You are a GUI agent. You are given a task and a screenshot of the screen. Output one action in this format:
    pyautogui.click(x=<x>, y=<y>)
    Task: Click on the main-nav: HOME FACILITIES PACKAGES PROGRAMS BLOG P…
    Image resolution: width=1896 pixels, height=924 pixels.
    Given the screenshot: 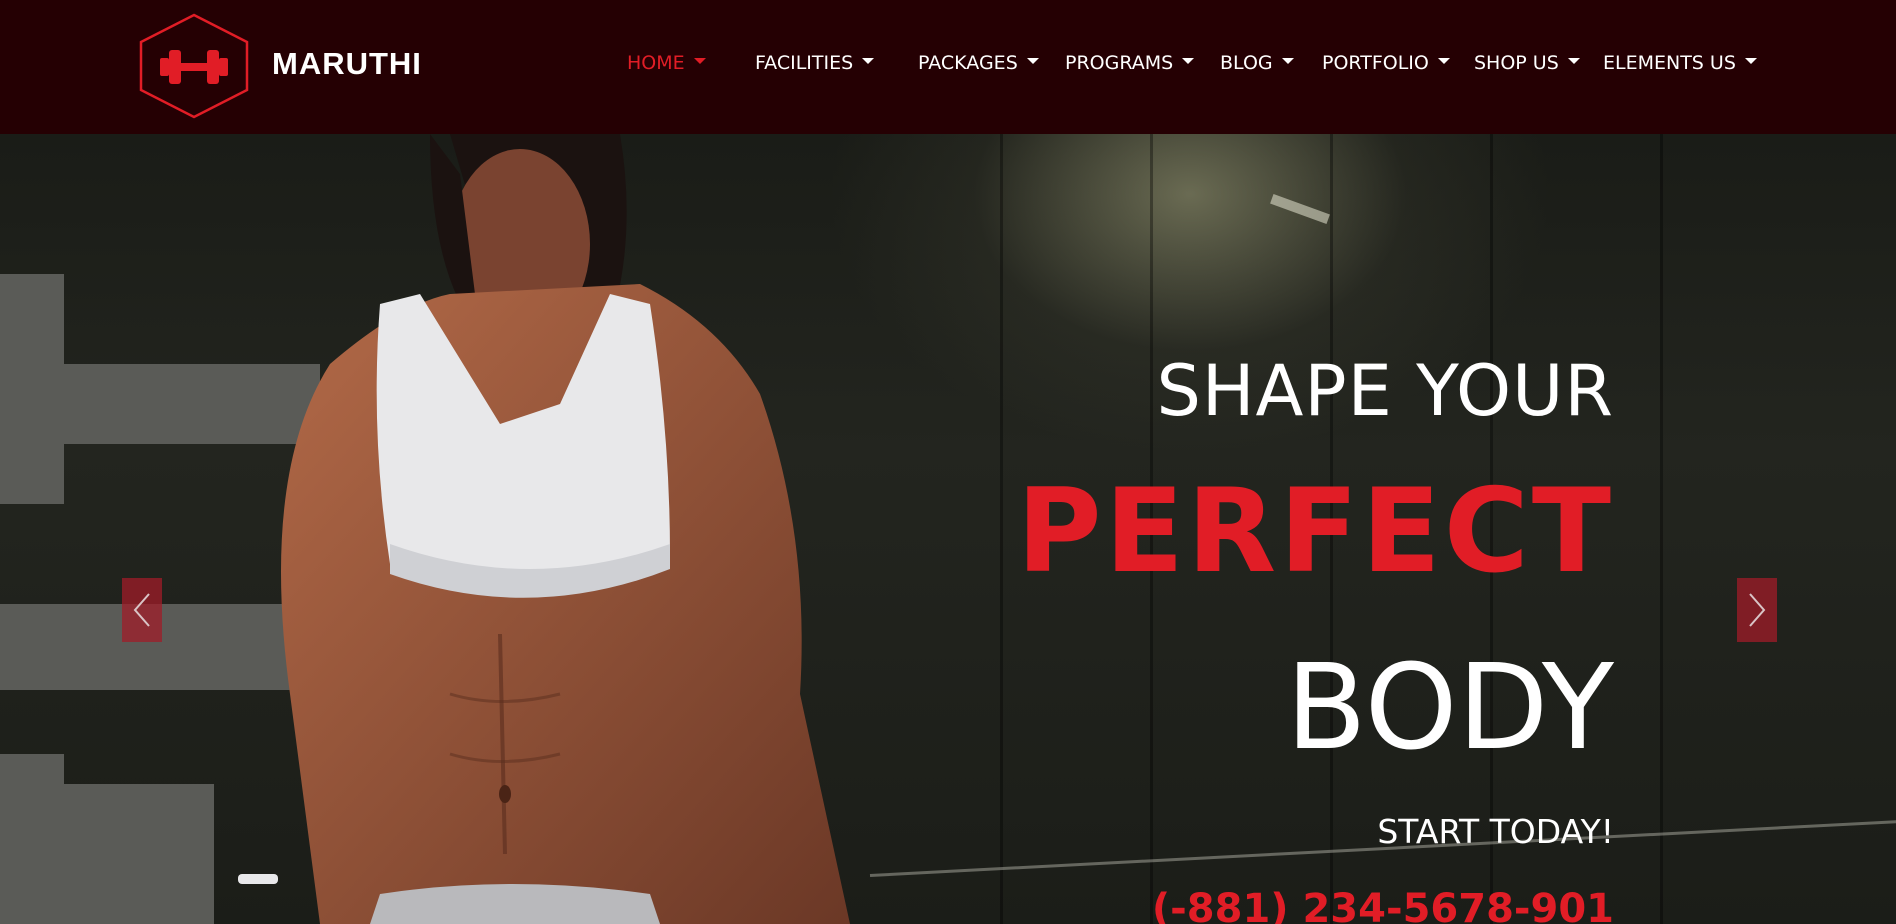 What is the action you would take?
    pyautogui.click(x=948, y=67)
    